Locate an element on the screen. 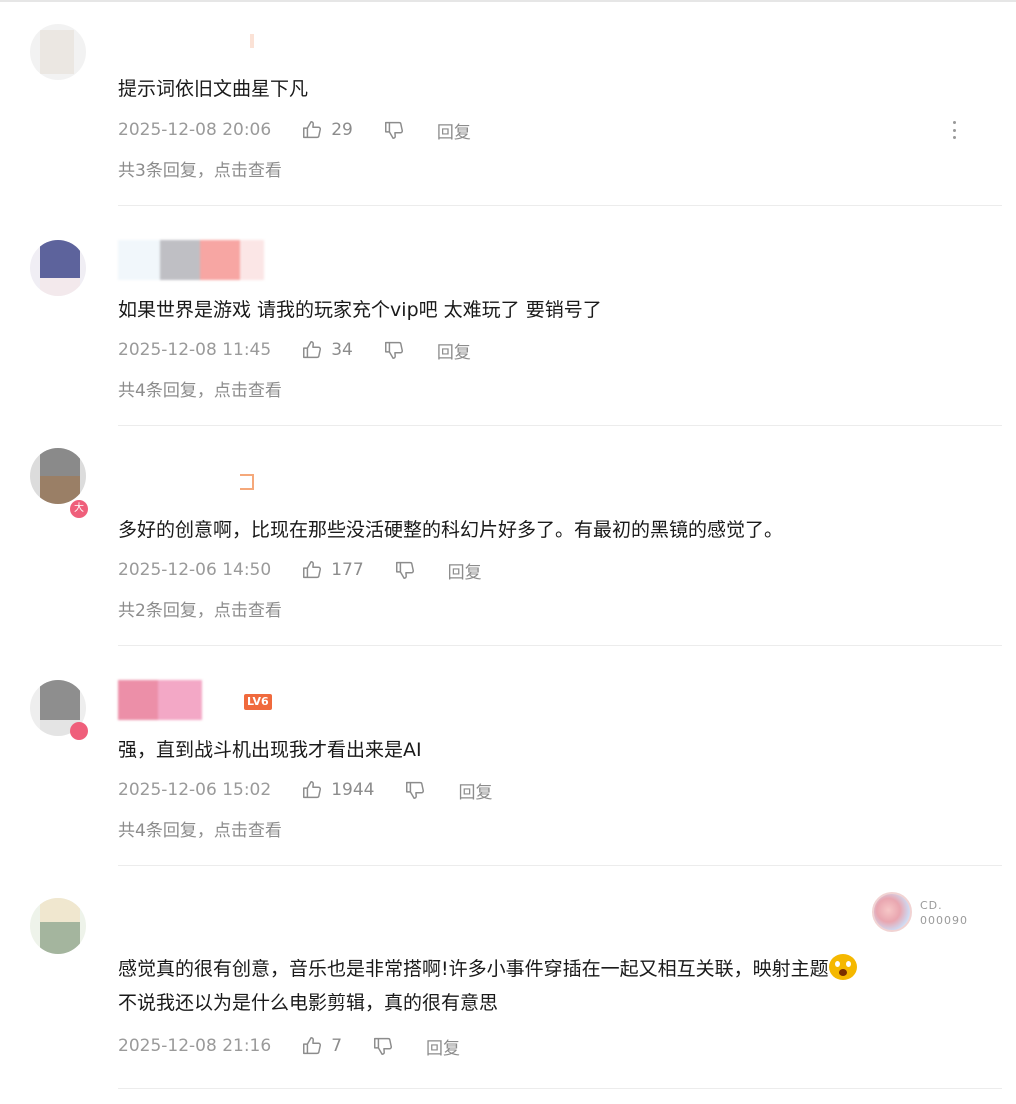  like-count: 1944 is located at coordinates (353, 790).